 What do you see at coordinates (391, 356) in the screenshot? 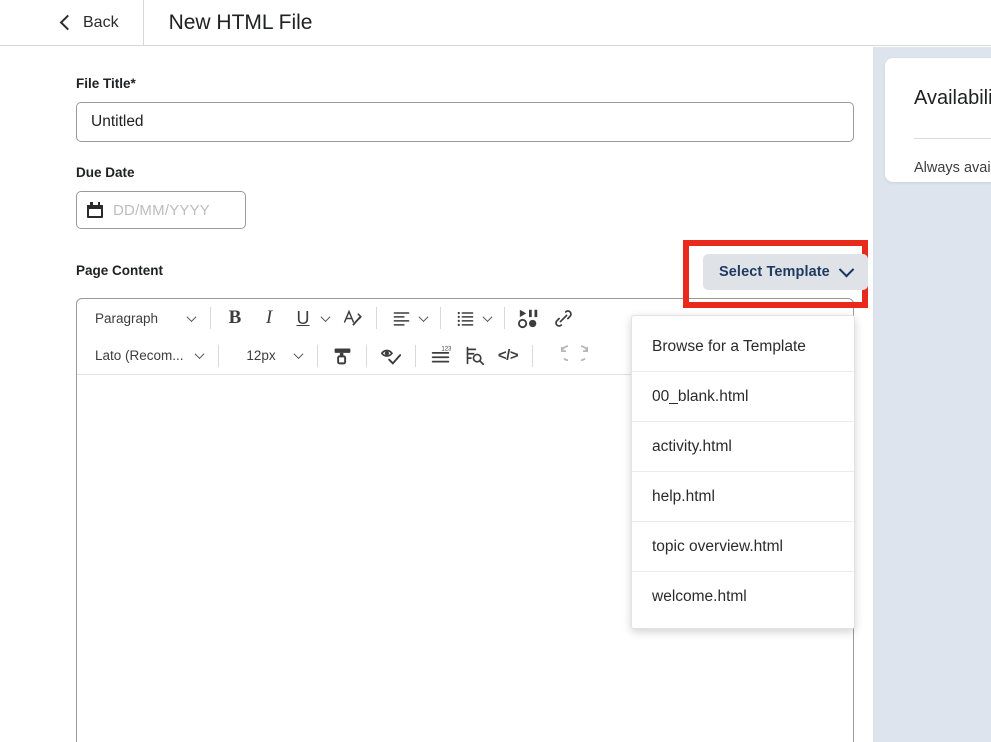
I see `accessibility-check-icon` at bounding box center [391, 356].